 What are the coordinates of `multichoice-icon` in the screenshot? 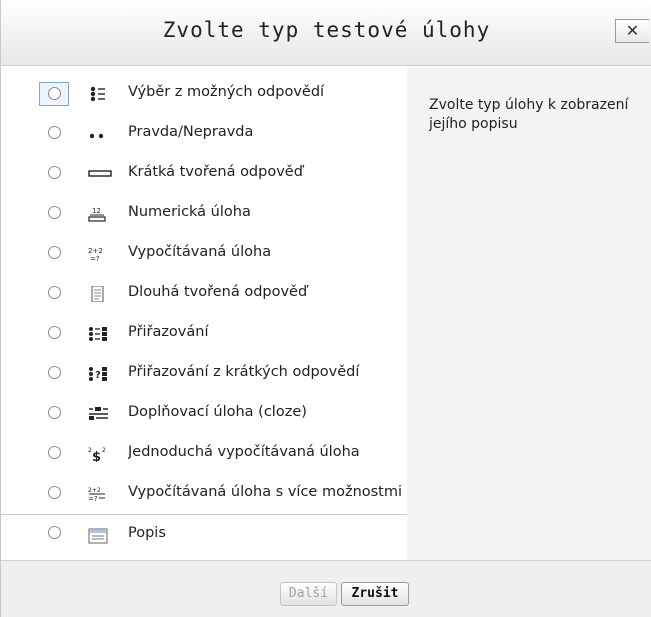 It's located at (97, 94).